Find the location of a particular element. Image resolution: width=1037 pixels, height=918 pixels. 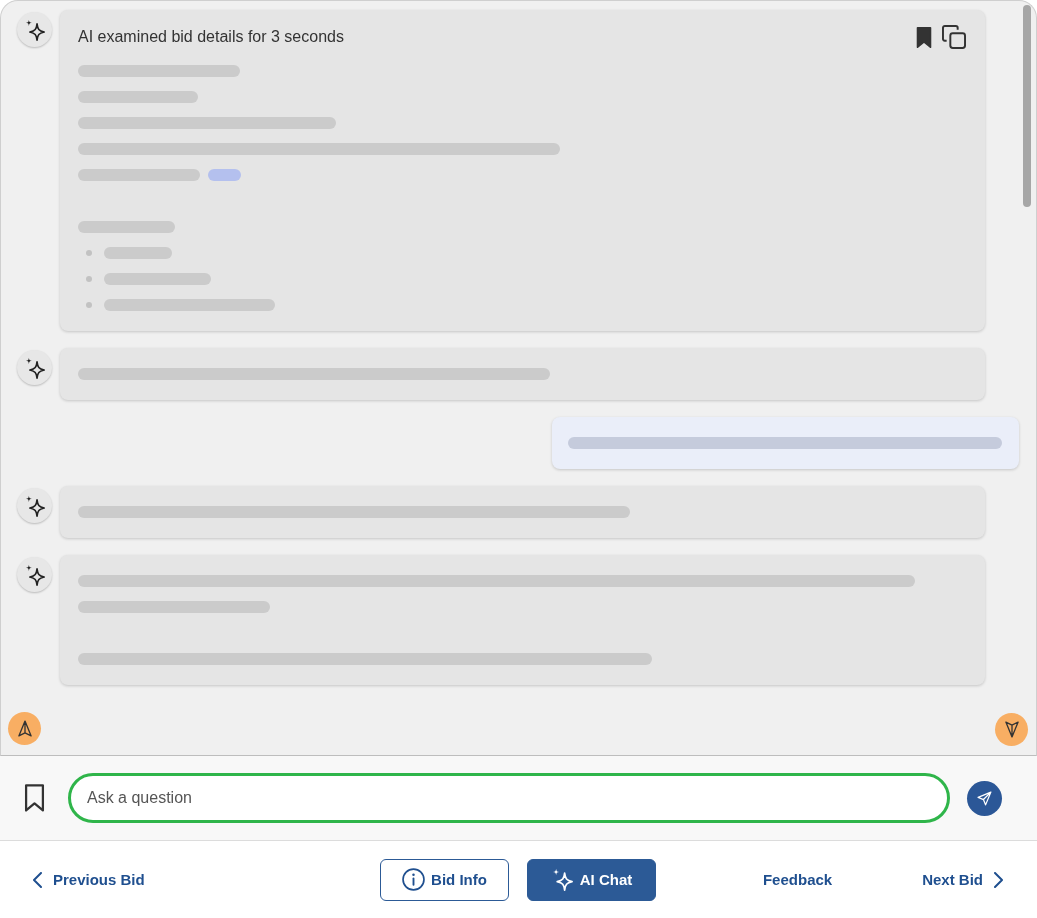

next-bid-link: Next Bid is located at coordinates (962, 879).